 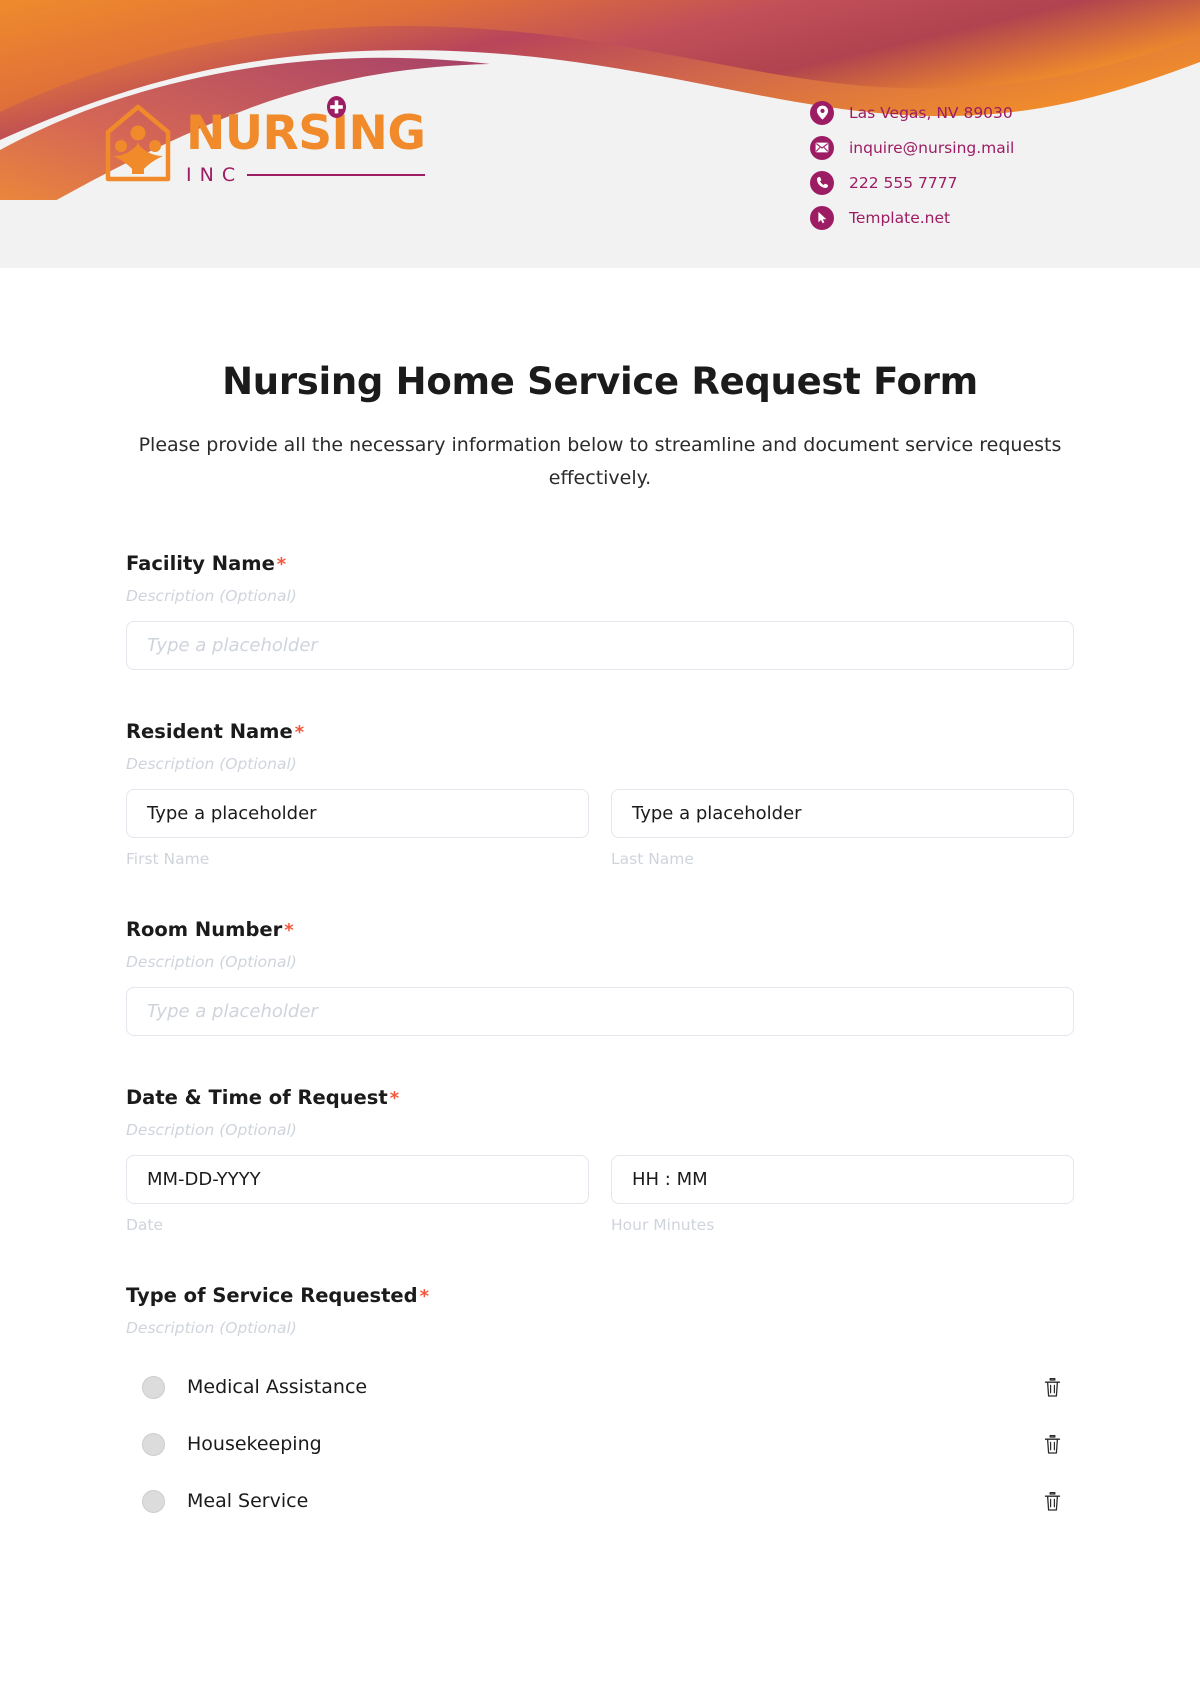 I want to click on field-label-text: Room Number, so click(x=204, y=929).